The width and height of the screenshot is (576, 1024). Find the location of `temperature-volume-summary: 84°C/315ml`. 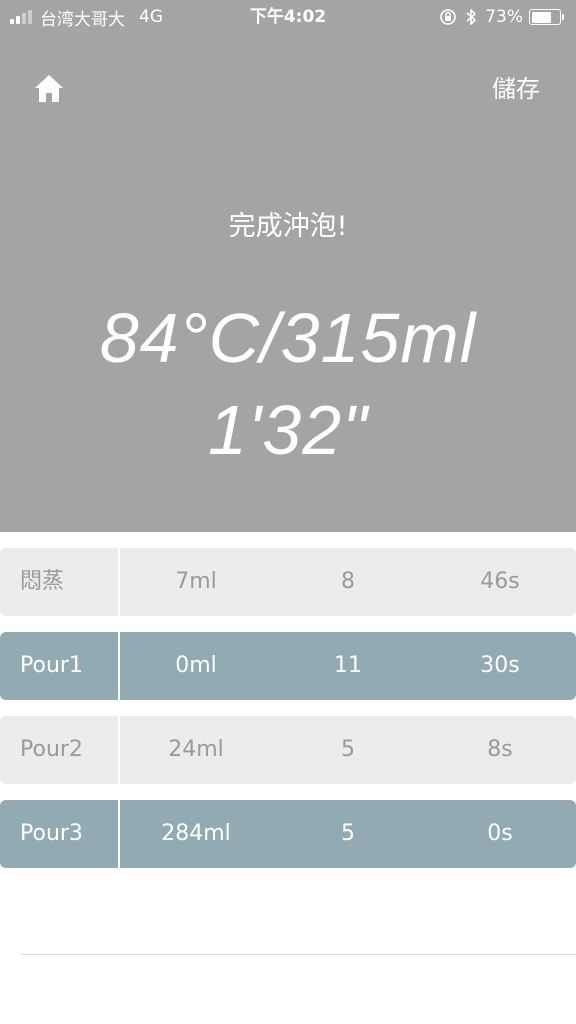

temperature-volume-summary: 84°C/315ml is located at coordinates (288, 338).